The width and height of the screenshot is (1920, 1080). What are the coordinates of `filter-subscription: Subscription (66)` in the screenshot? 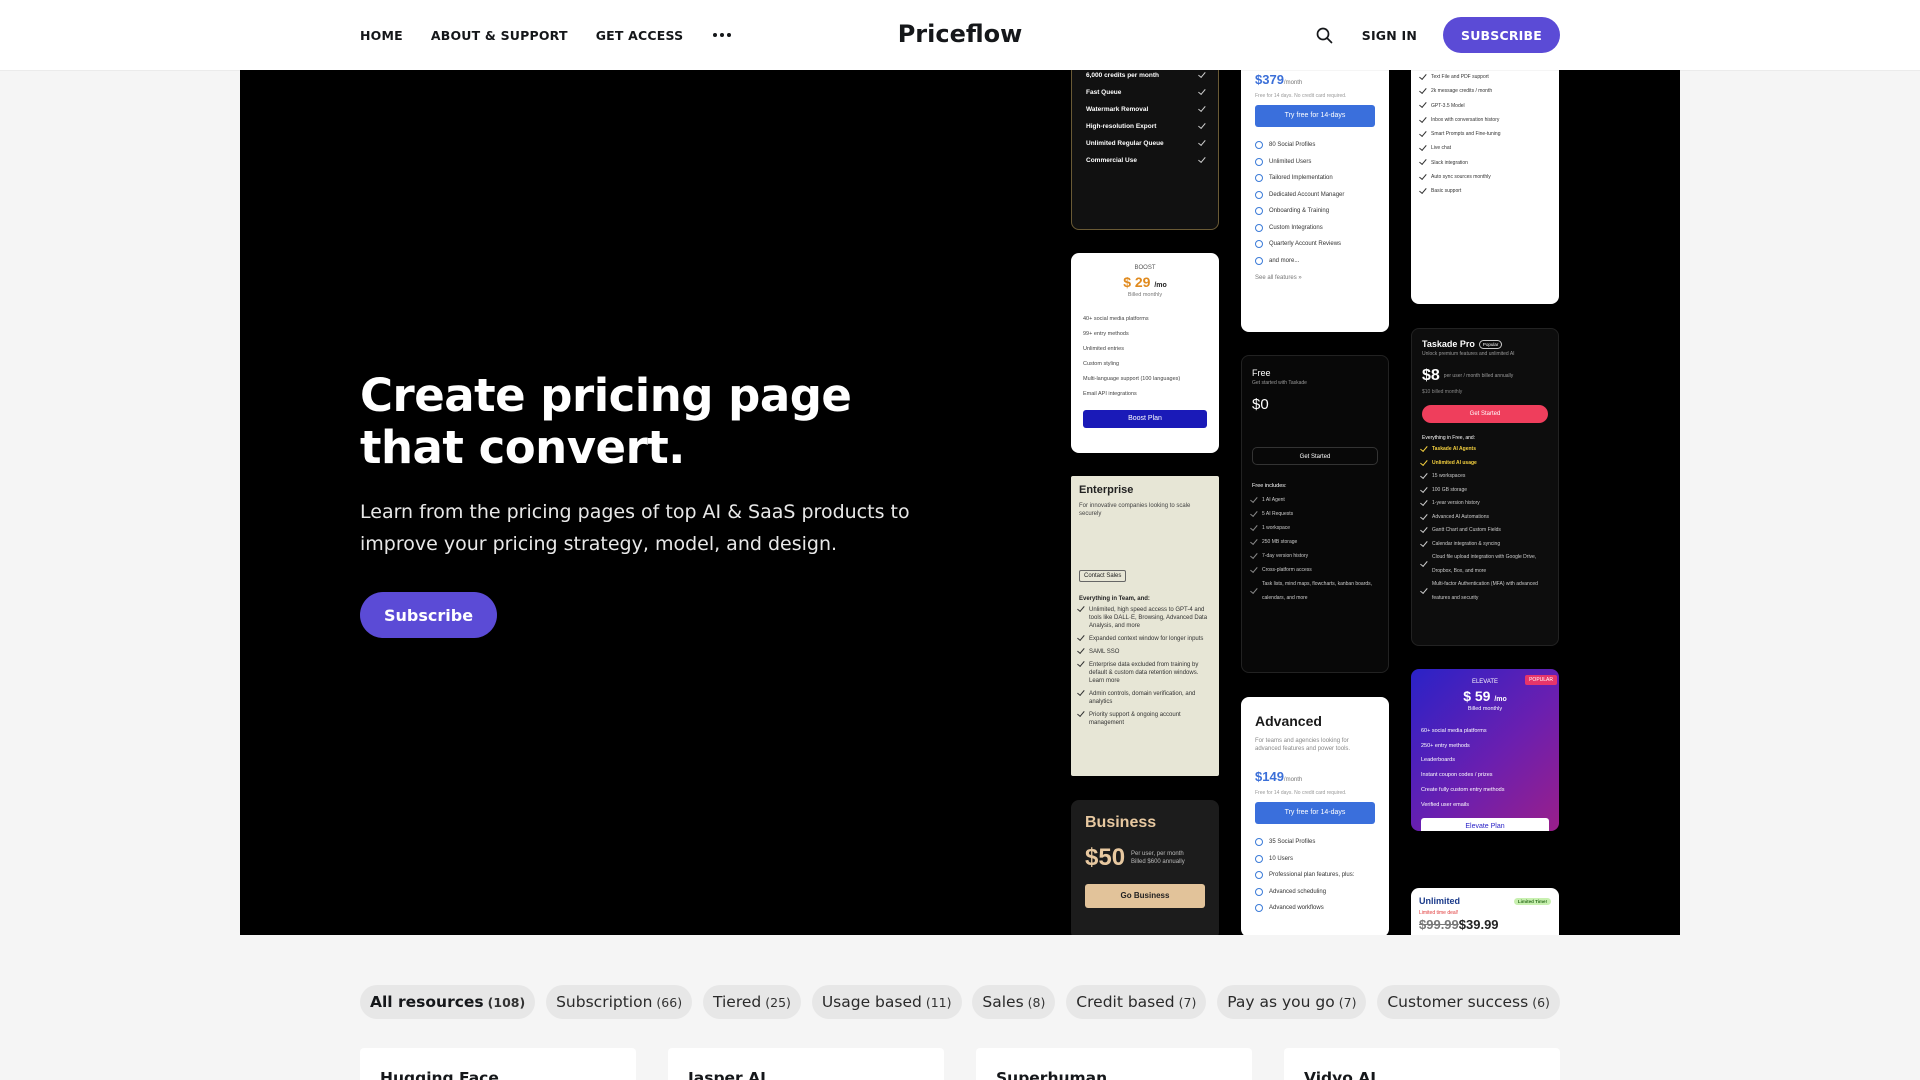 It's located at (619, 1002).